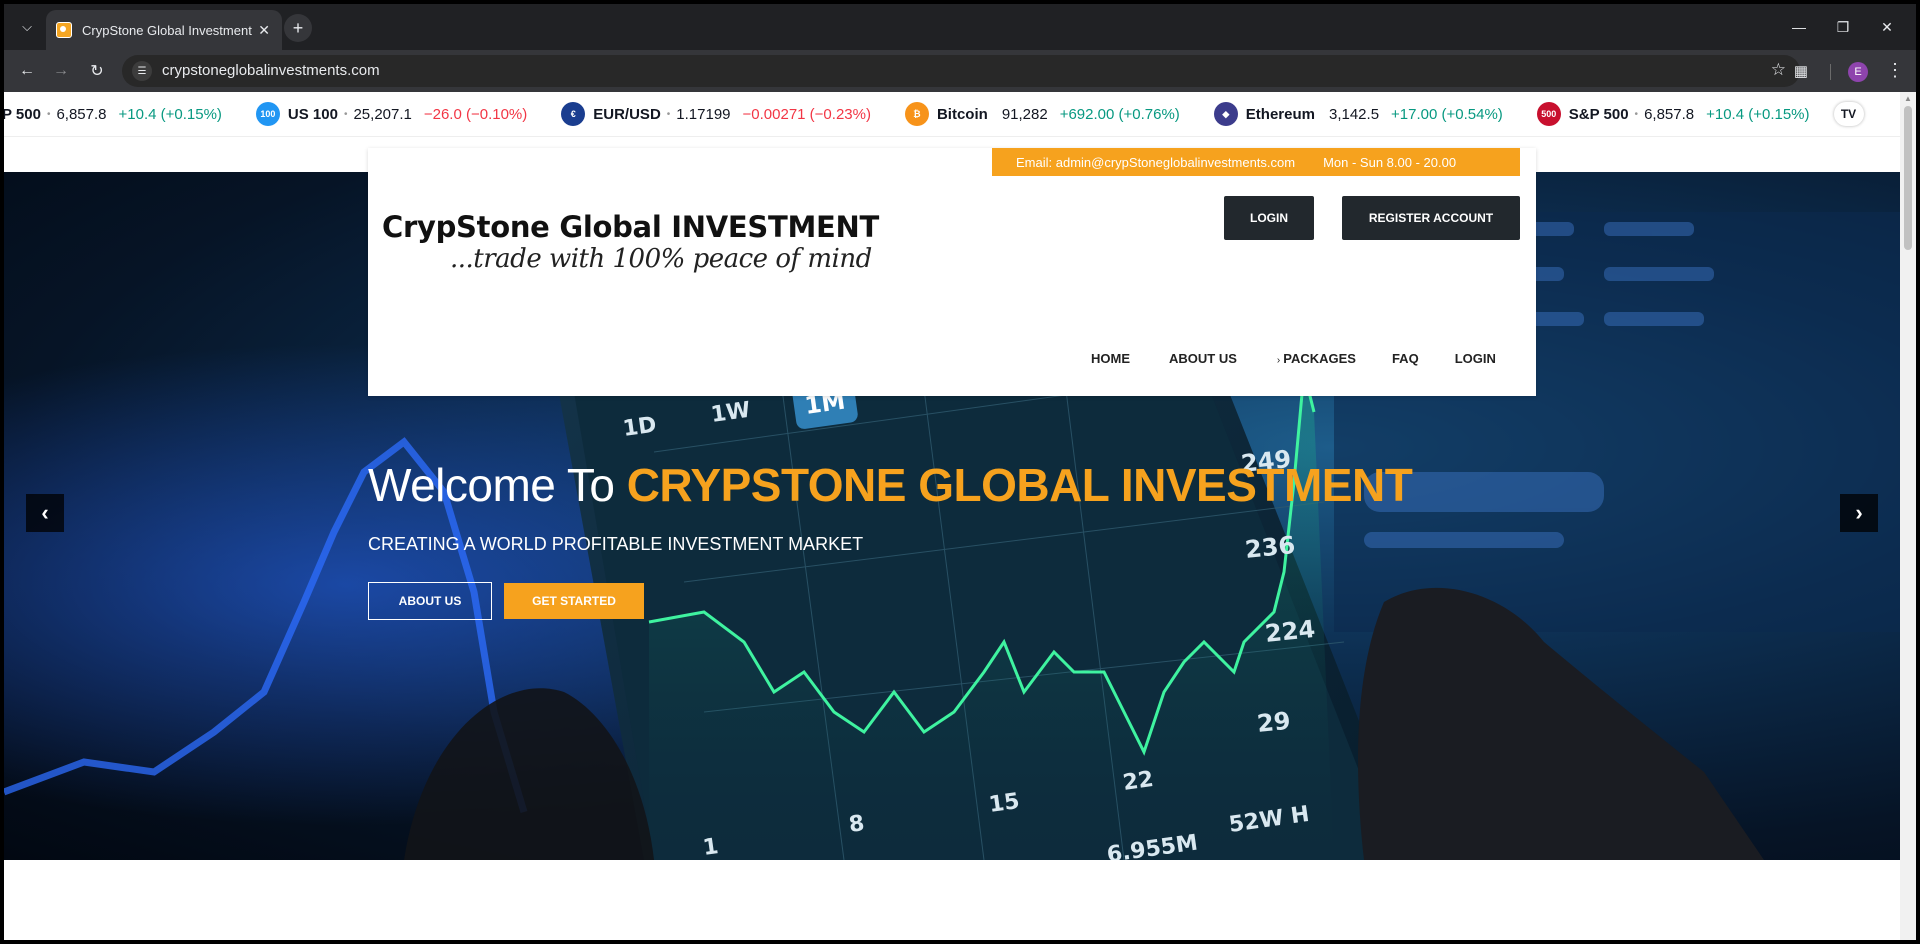 The height and width of the screenshot is (944, 1920). Describe the element at coordinates (27, 71) in the screenshot. I see `back-button: ←` at that location.